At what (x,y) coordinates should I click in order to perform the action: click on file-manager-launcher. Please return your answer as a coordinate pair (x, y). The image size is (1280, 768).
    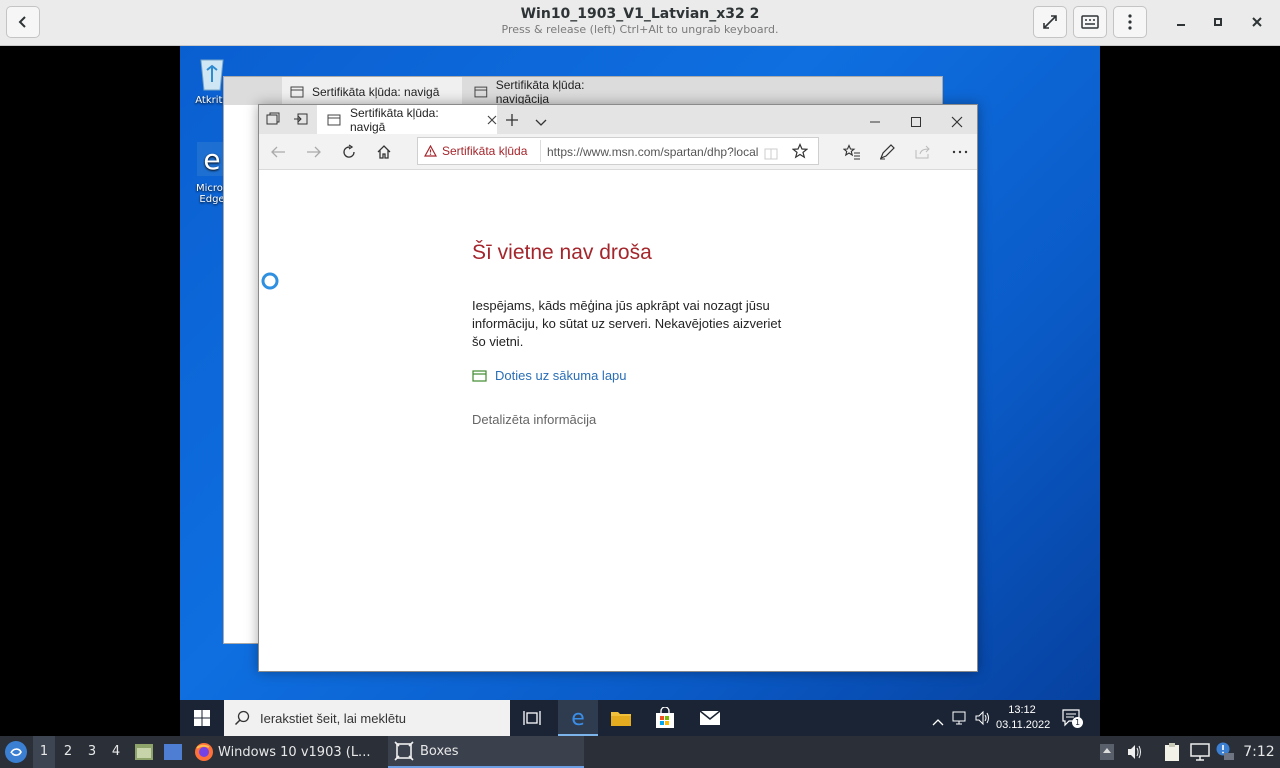
    Looking at the image, I should click on (144, 754).